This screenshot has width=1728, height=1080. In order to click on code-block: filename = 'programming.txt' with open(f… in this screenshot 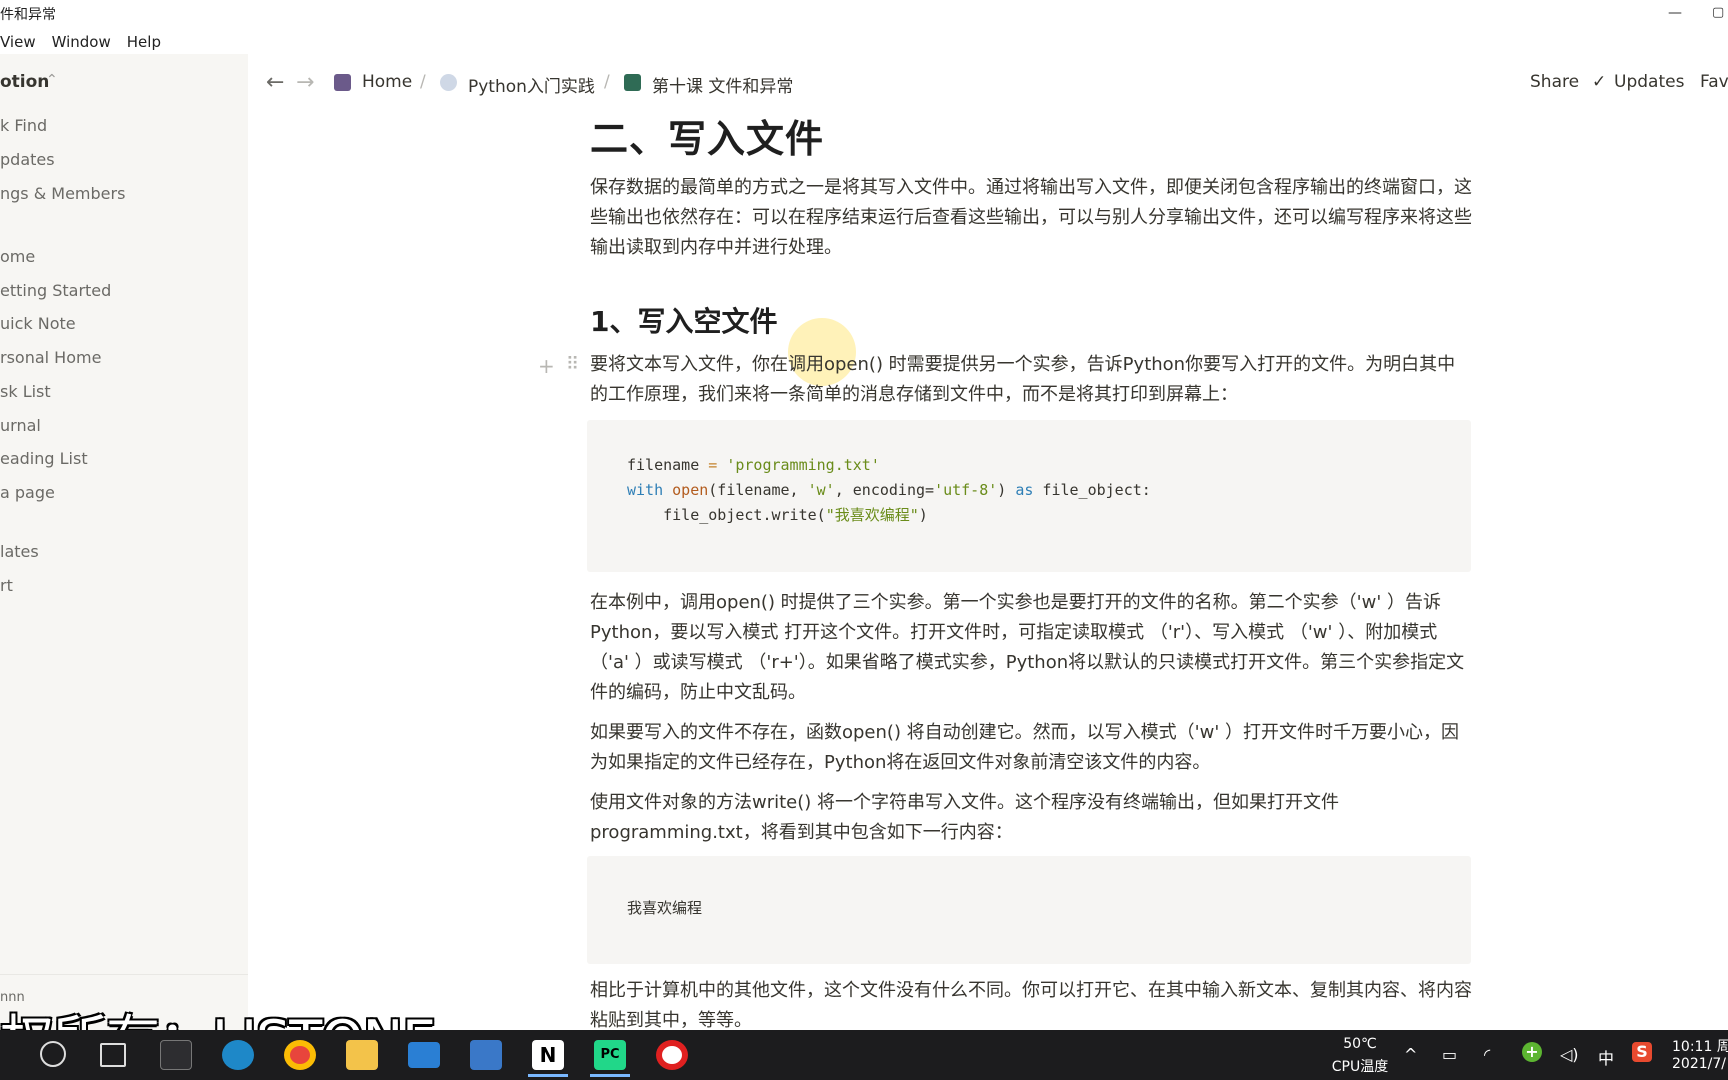, I will do `click(1029, 496)`.